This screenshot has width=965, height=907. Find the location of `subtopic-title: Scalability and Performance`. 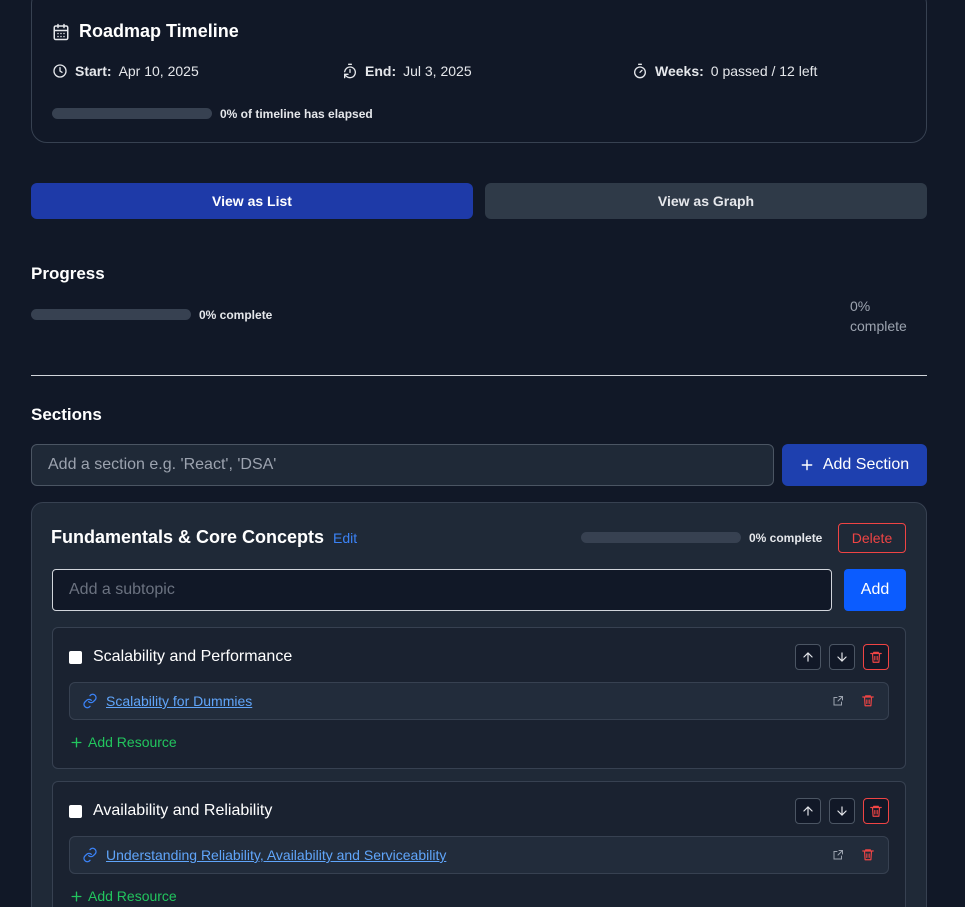

subtopic-title: Scalability and Performance is located at coordinates (193, 656).